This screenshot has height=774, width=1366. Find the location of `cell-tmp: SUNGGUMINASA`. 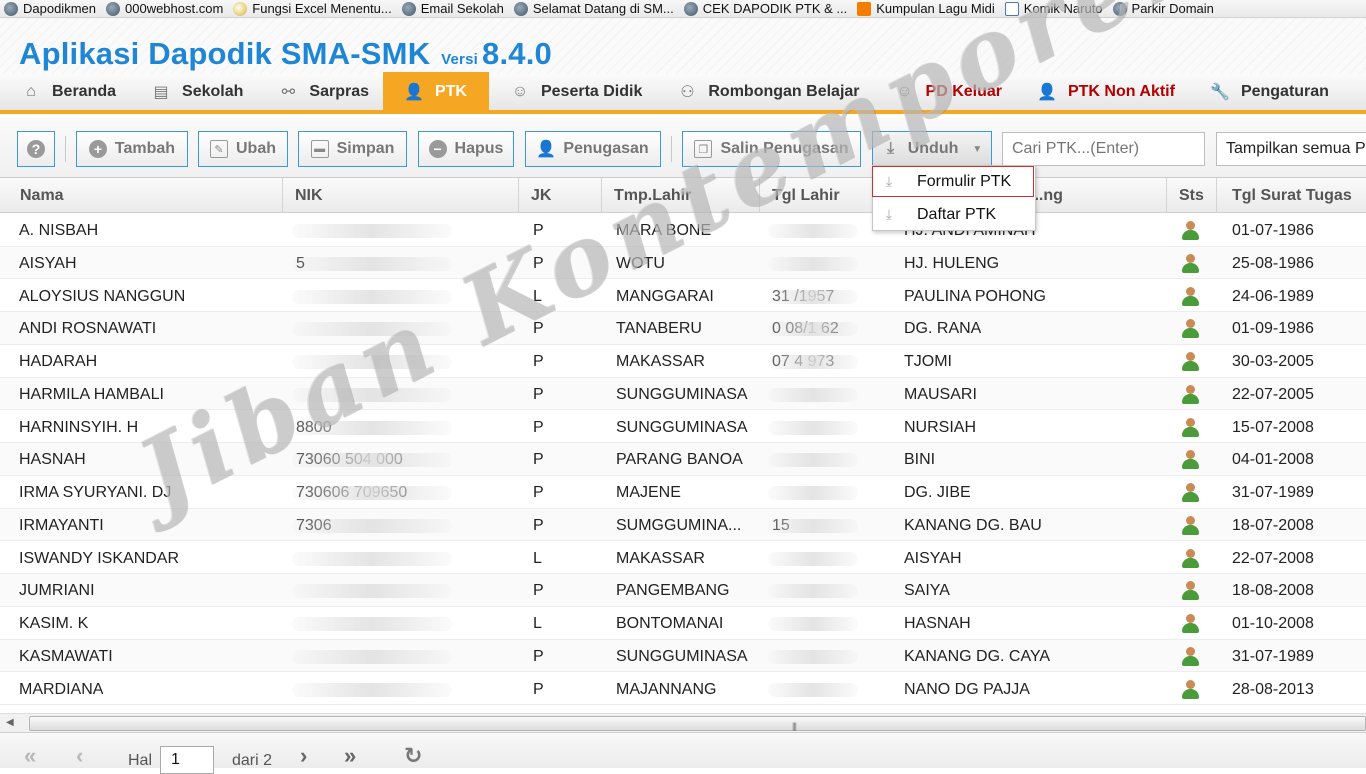

cell-tmp: SUNGGUMINASA is located at coordinates (682, 394).